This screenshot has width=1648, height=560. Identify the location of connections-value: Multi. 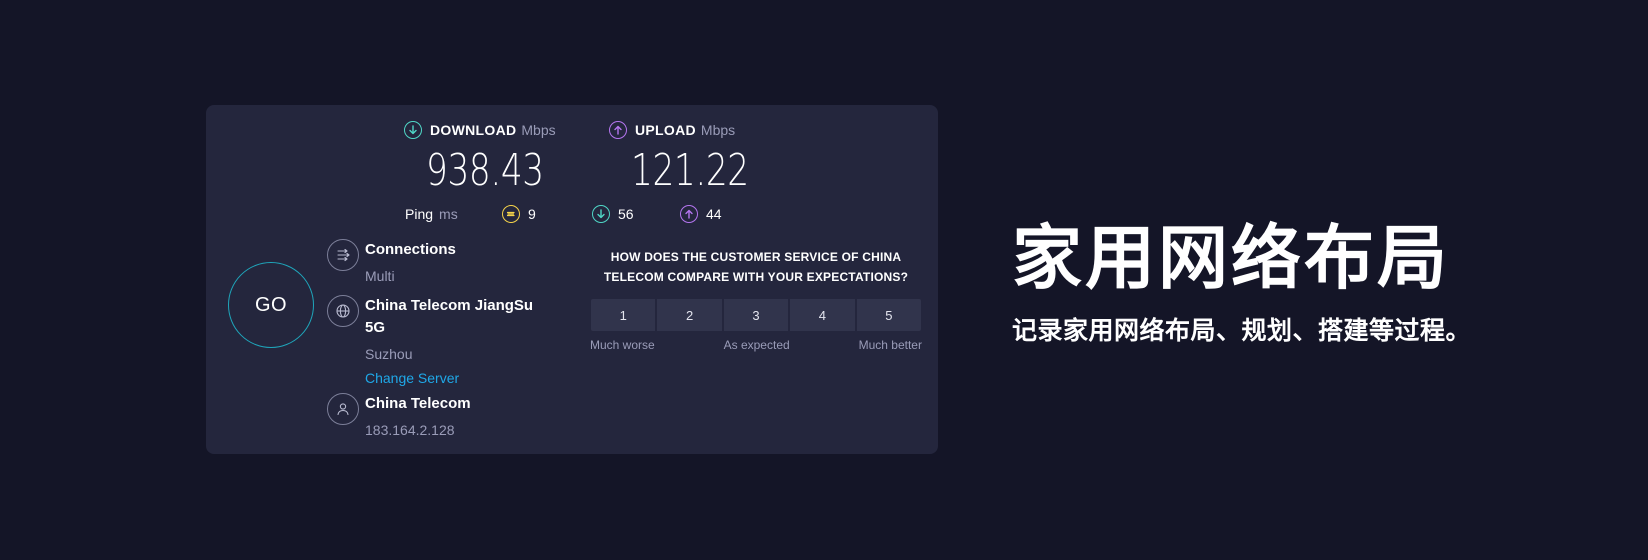
(380, 276).